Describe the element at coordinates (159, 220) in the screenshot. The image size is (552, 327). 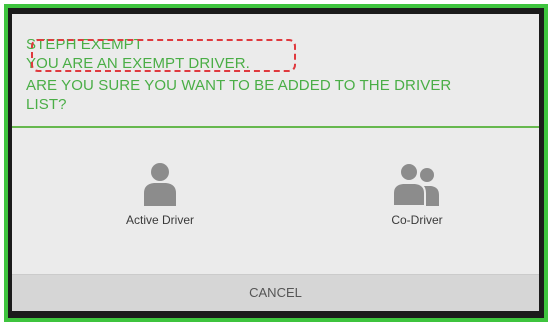
I see `active-driver-label: Active Driver` at that location.